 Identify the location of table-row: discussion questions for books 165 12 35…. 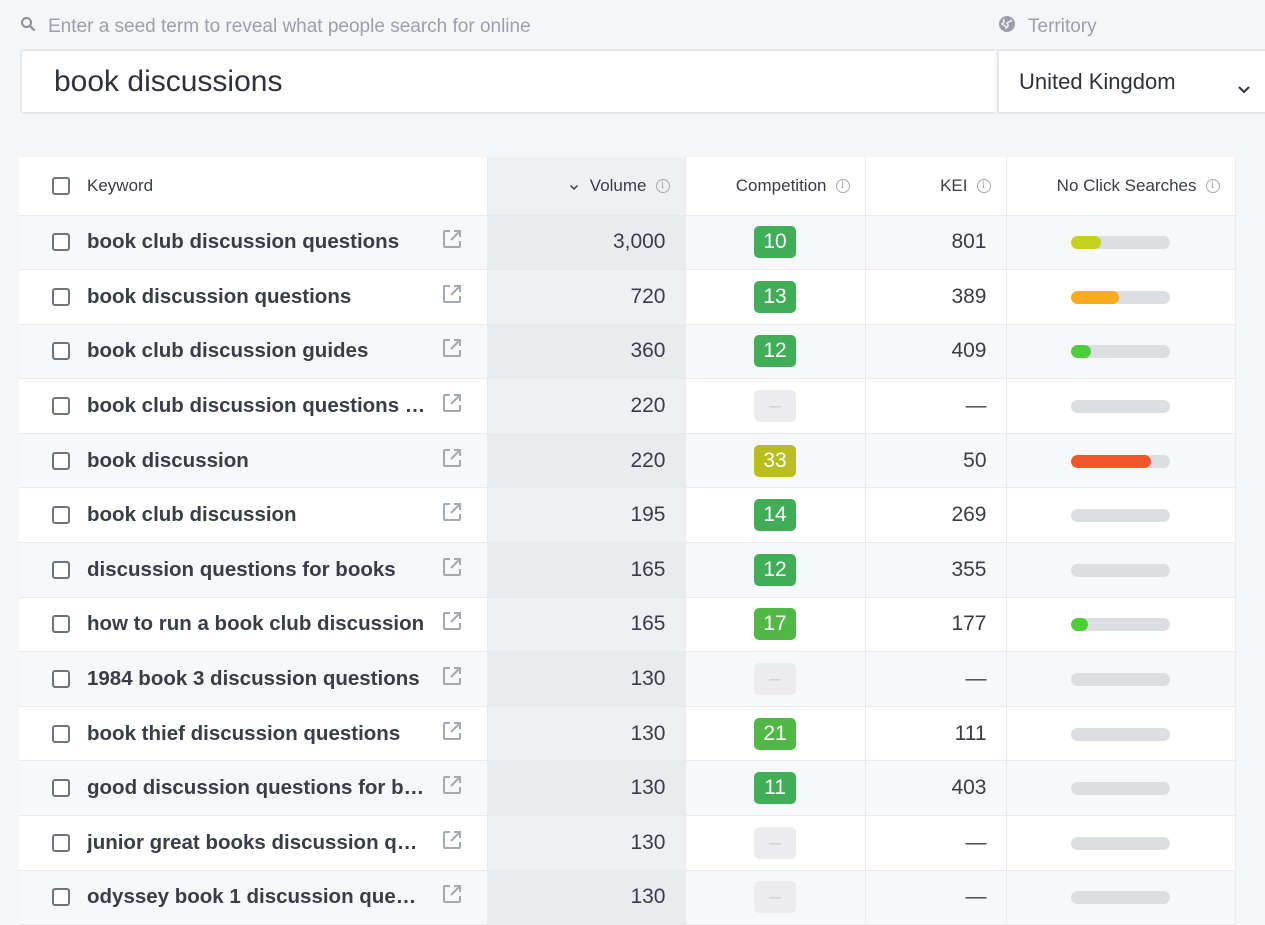
(627, 570).